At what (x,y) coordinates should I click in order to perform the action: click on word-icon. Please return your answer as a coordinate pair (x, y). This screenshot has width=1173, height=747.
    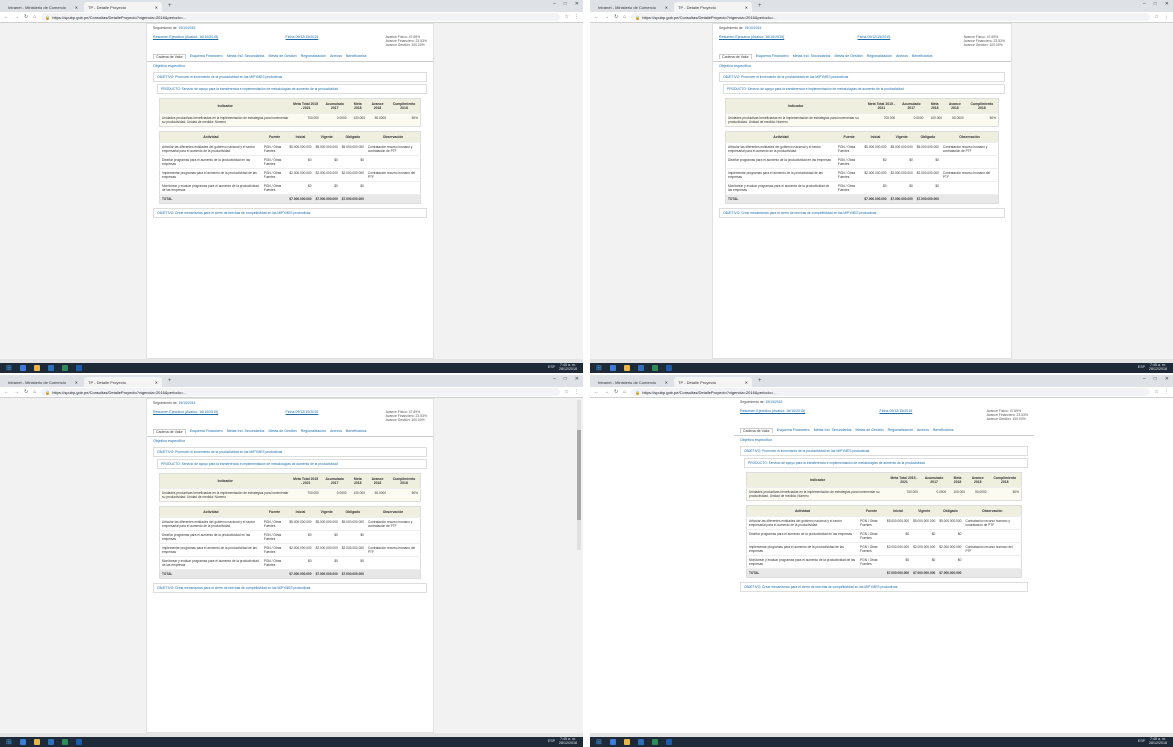
    Looking at the image, I should click on (668, 742).